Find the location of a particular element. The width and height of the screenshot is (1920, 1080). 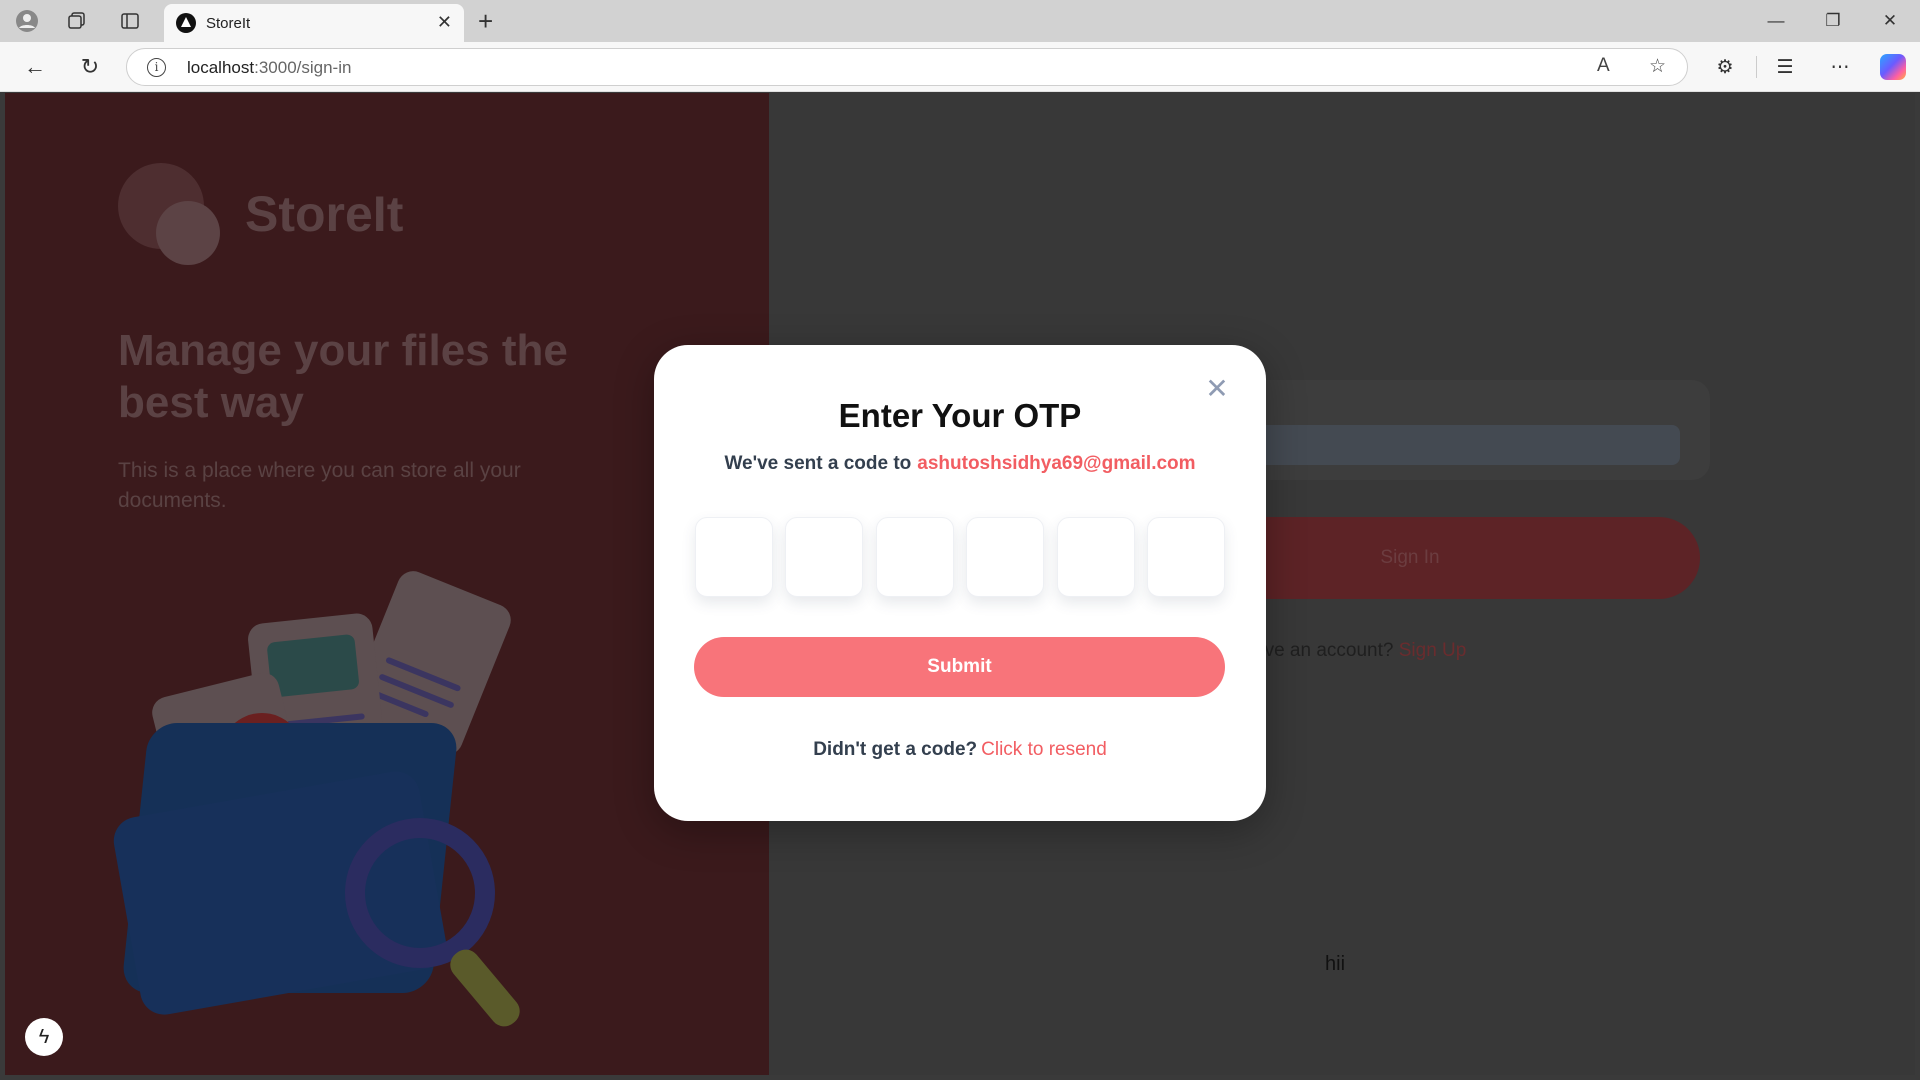

favorites-icon: ☰ is located at coordinates (1785, 67).